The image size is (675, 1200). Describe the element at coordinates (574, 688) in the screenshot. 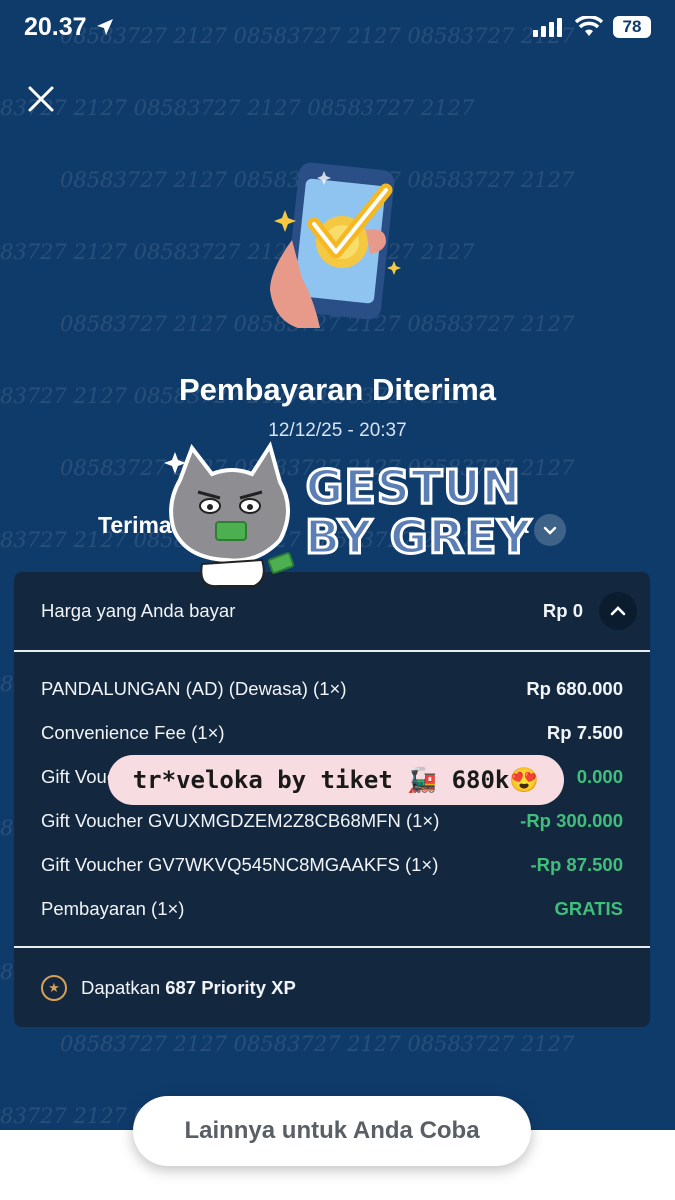

I see `line-item-value: Rp 680.000` at that location.